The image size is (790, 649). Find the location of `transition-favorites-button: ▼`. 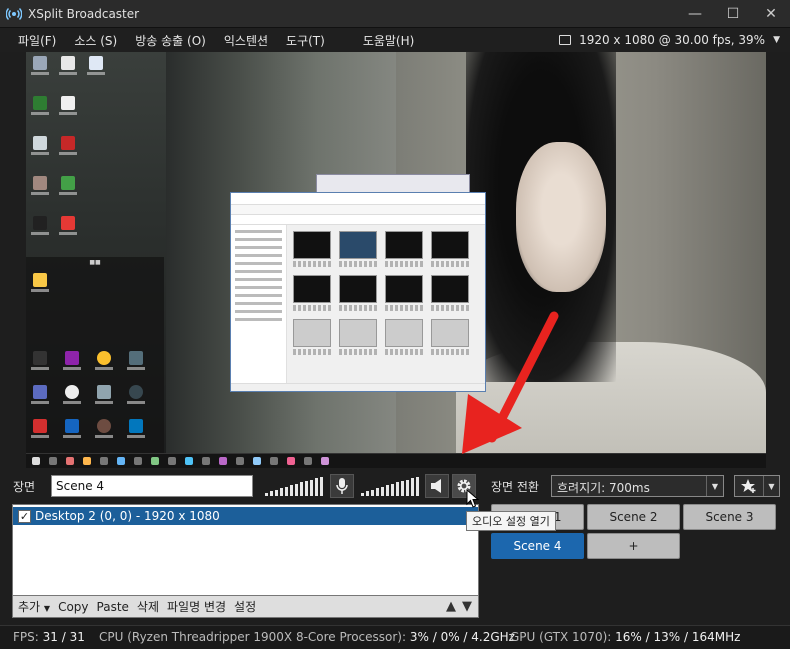

transition-favorites-button: ▼ is located at coordinates (757, 486).